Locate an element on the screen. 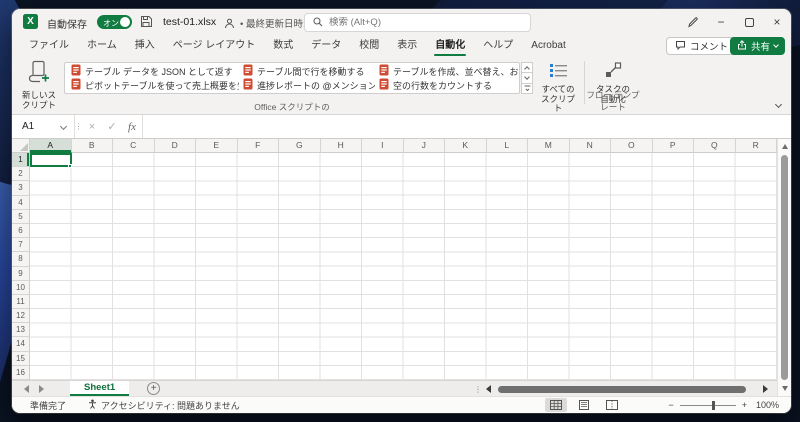 The height and width of the screenshot is (422, 800). vertical-scrollbar is located at coordinates (784, 267).